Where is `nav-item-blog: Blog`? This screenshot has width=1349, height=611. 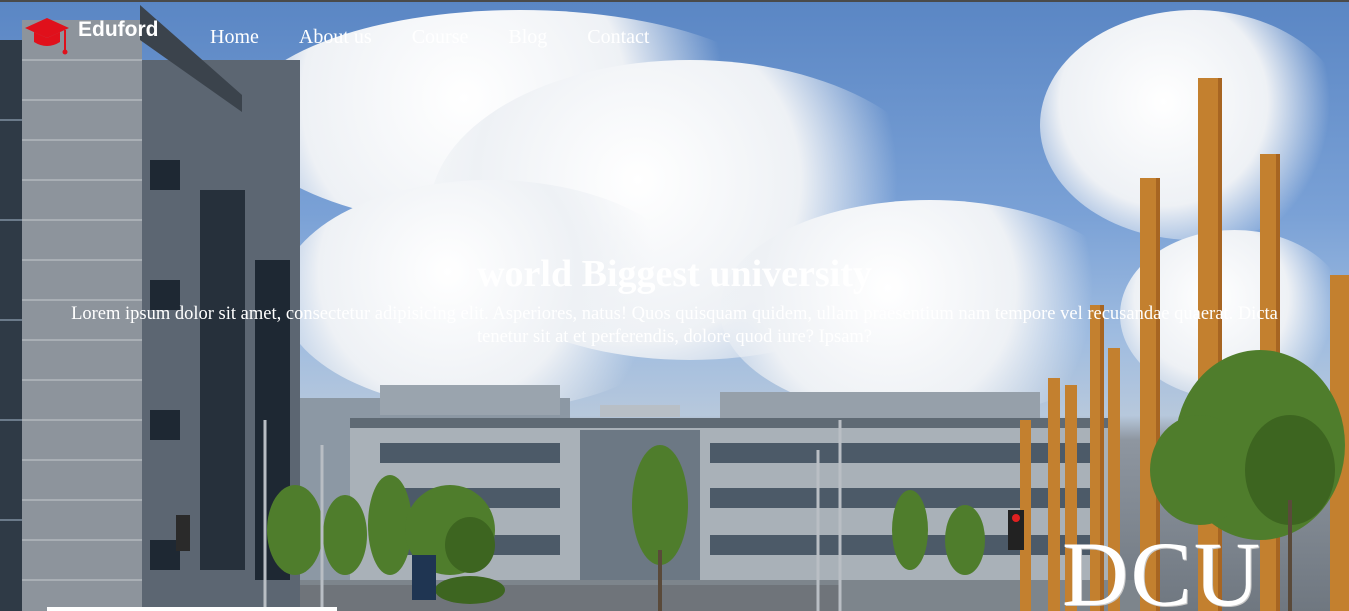
nav-item-blog: Blog is located at coordinates (527, 37).